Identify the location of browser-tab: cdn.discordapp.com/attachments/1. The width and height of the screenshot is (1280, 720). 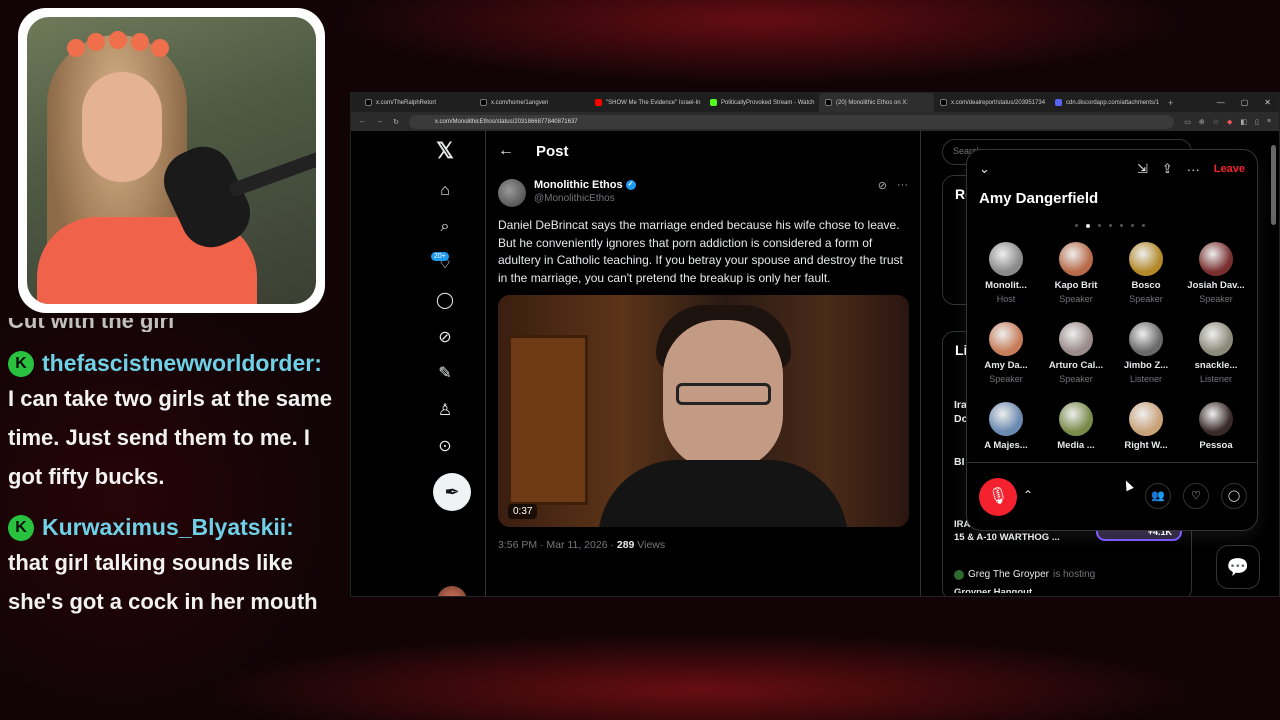
(1106, 102).